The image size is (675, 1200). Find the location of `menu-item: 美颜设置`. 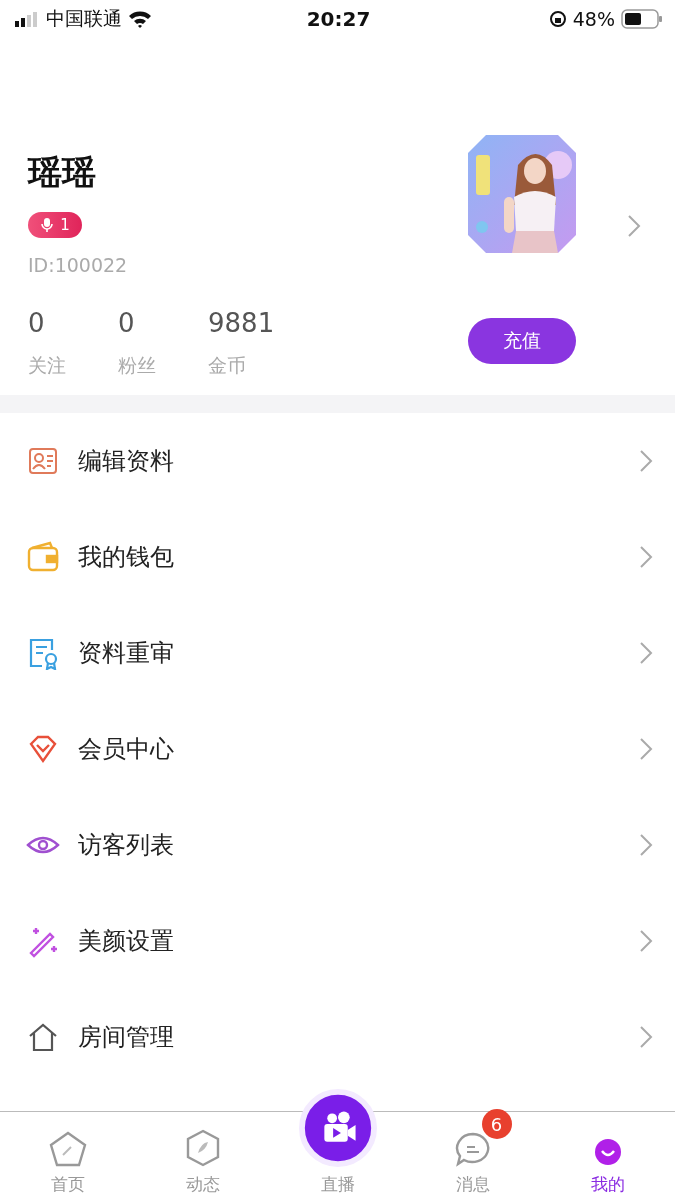

menu-item: 美颜设置 is located at coordinates (337, 941).